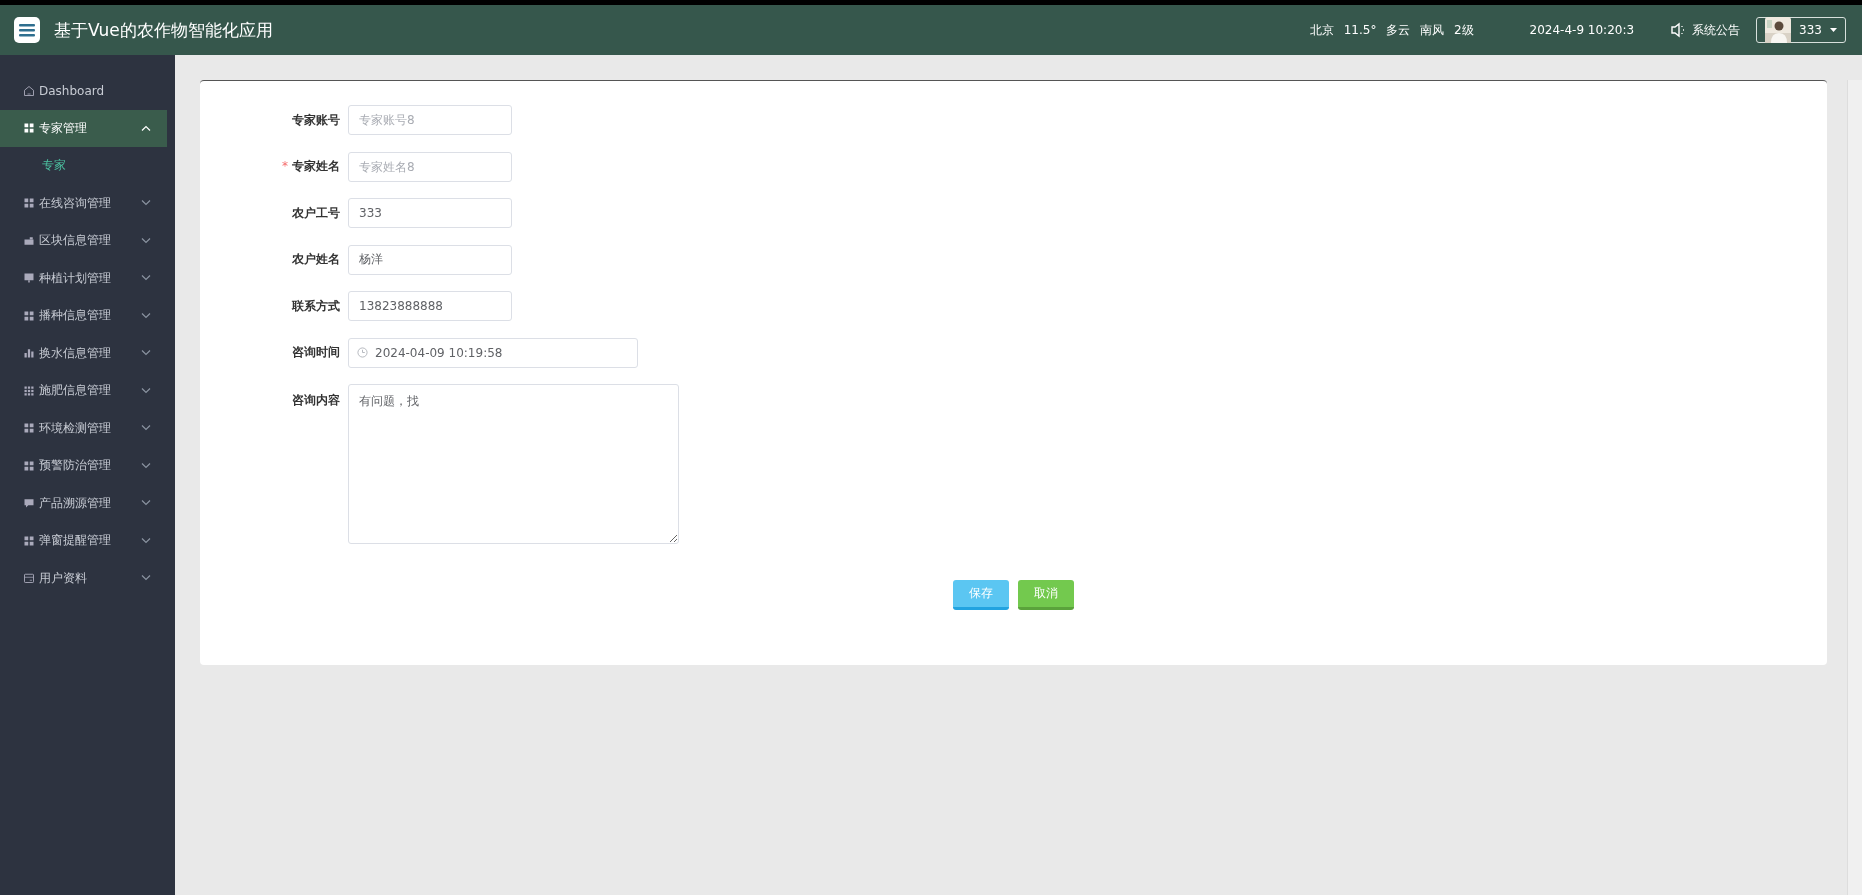  What do you see at coordinates (430, 306) in the screenshot?
I see `input-field: 13823888888` at bounding box center [430, 306].